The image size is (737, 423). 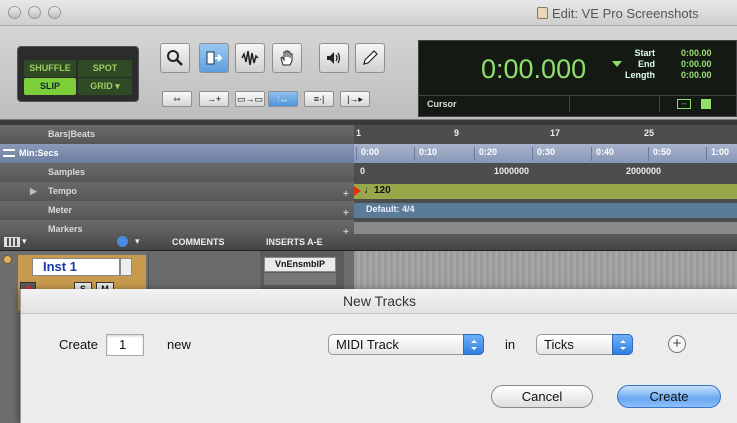 What do you see at coordinates (24, 241) in the screenshot?
I see `track-list-dropdown-icon: ▾` at bounding box center [24, 241].